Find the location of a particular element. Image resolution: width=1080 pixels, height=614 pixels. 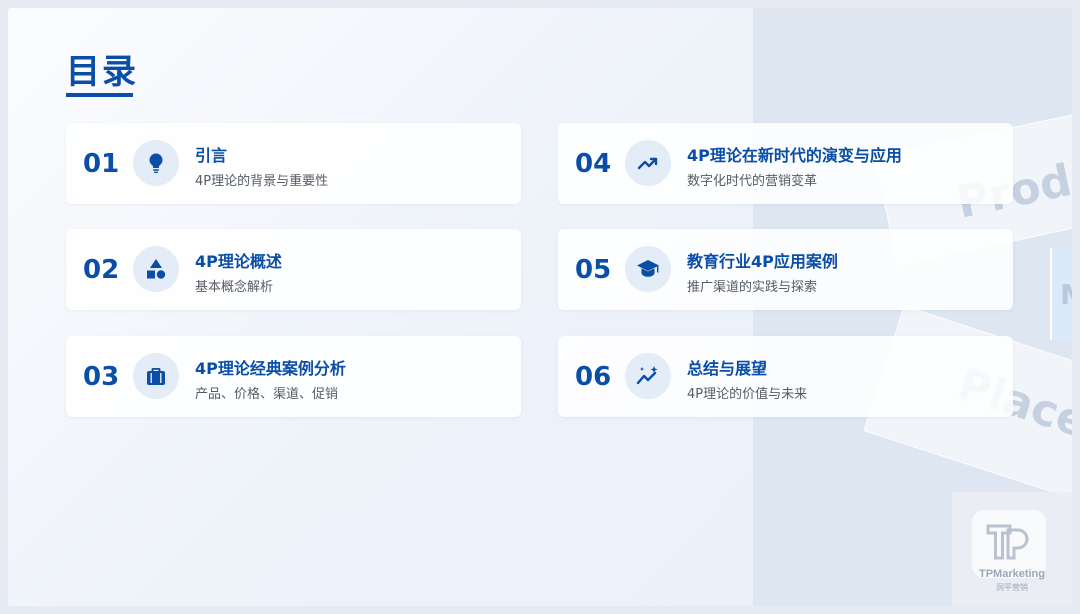

toc-item-03: 03 4P理论经典案例分析 产品、价格、渠道、促销 is located at coordinates (293, 376).